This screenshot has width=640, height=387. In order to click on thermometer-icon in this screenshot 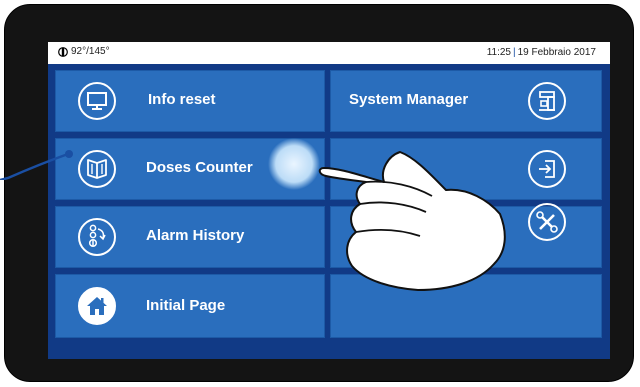, I will do `click(63, 51)`.